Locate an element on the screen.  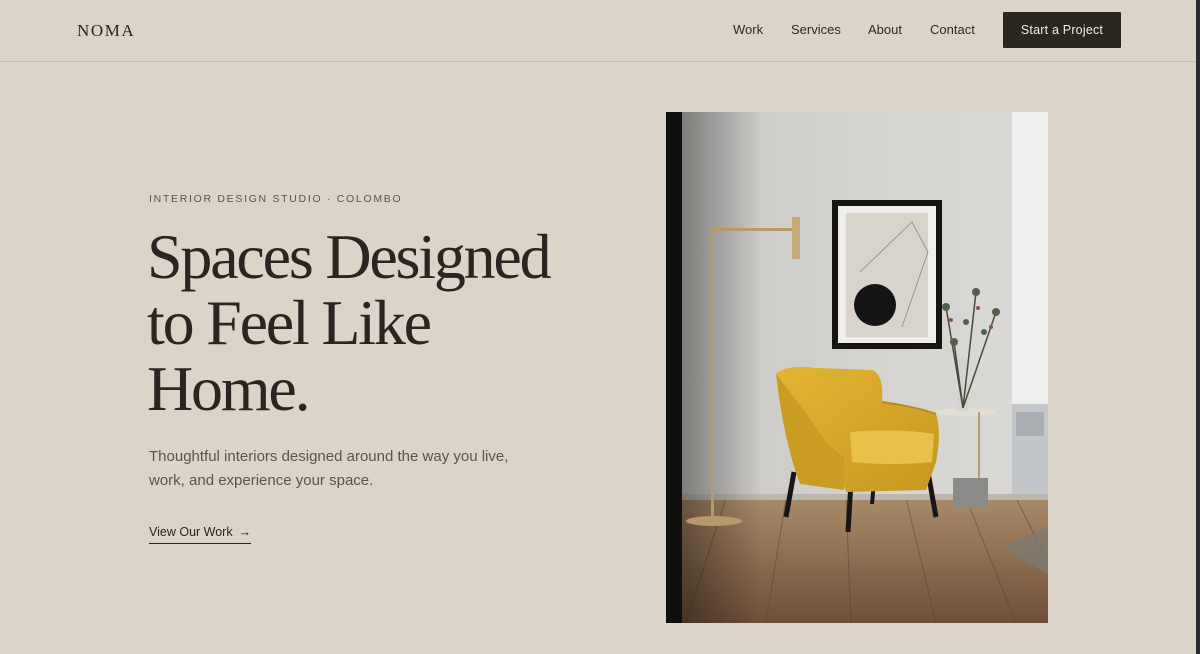
nav-link-contact: Contact is located at coordinates (952, 29).